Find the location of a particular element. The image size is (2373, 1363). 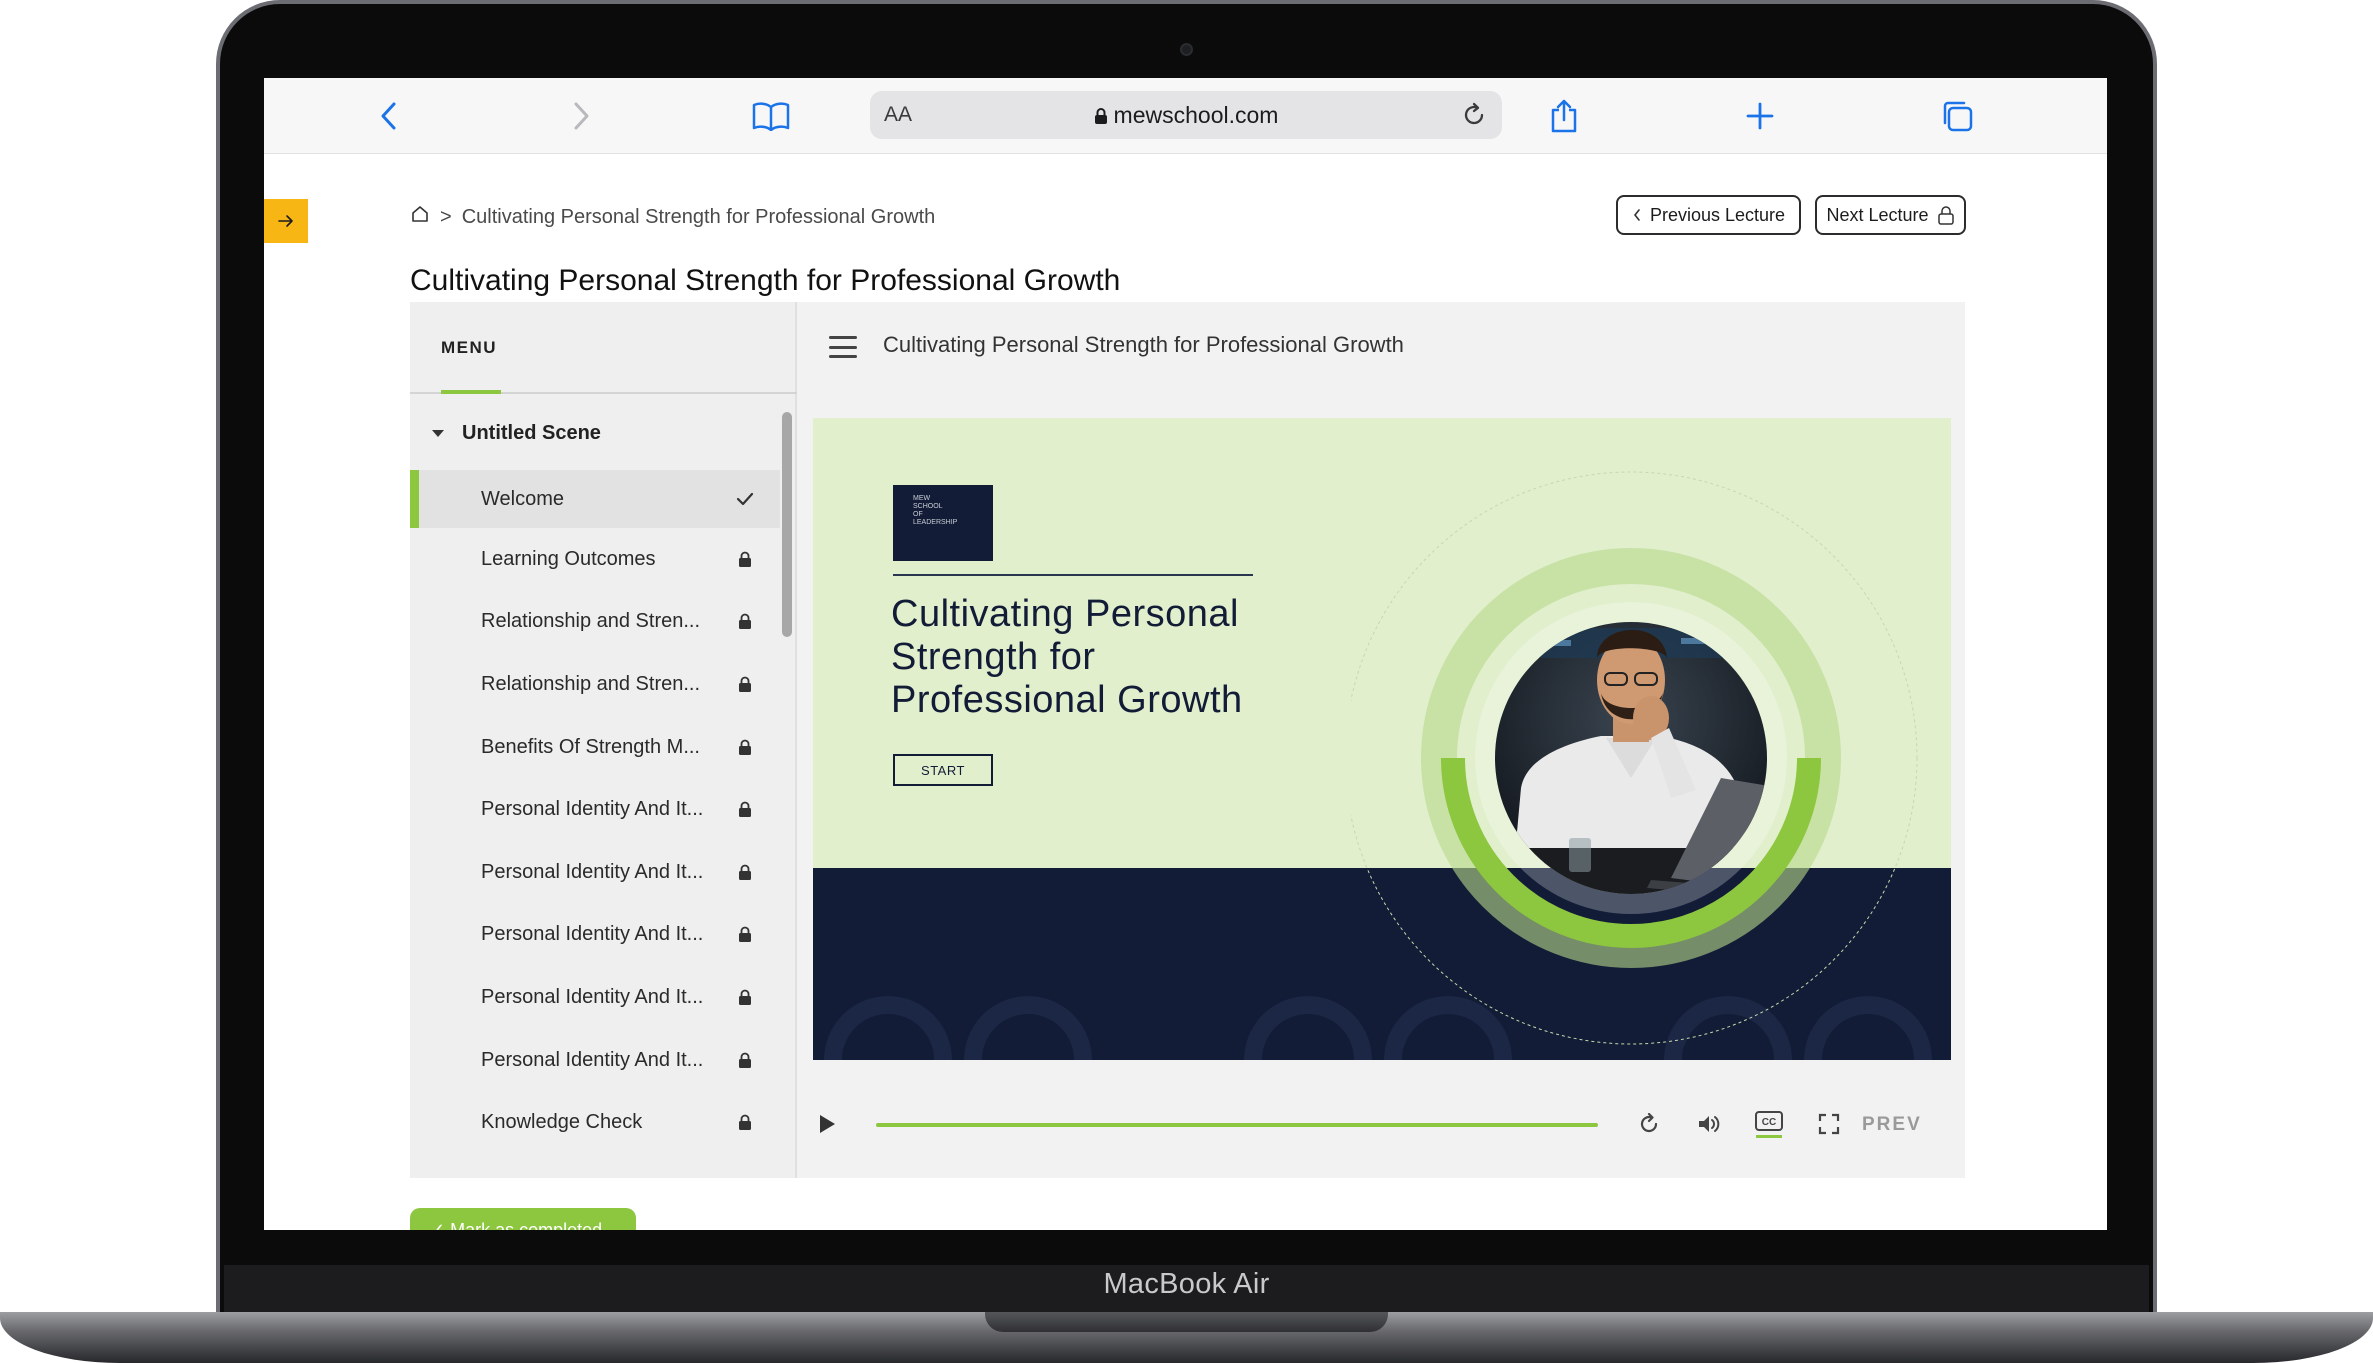

fullscreen-icon is located at coordinates (1829, 1124).